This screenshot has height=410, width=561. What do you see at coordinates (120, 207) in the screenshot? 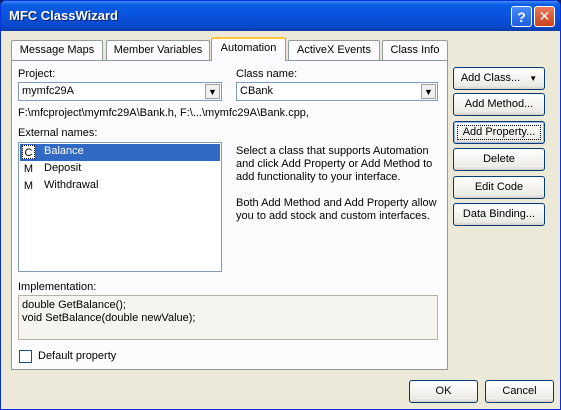
I see `external-names-list: C Balance M Deposit M Withdrawal` at bounding box center [120, 207].